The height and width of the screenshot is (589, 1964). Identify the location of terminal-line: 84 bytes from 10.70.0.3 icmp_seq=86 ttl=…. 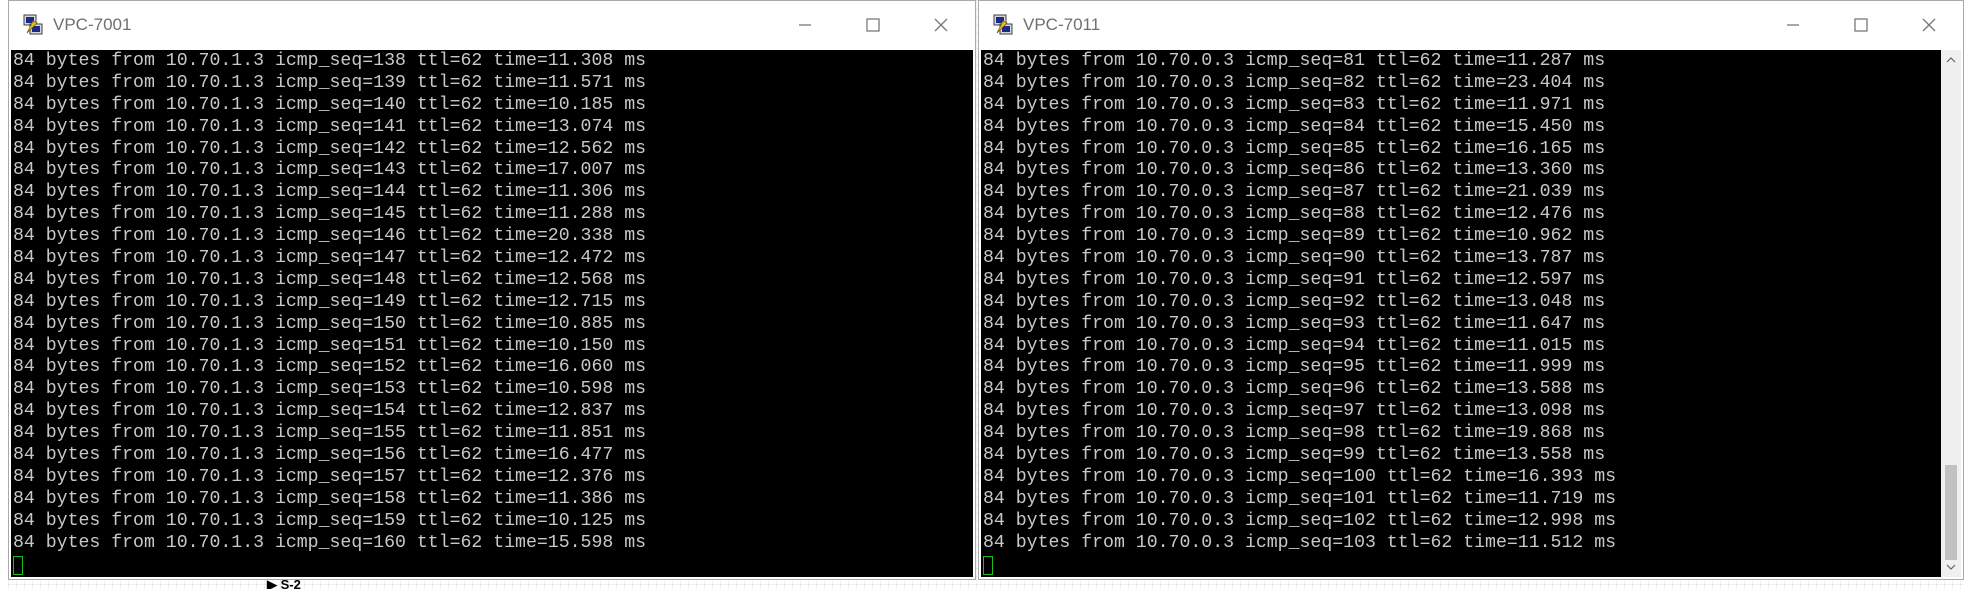
(1294, 170).